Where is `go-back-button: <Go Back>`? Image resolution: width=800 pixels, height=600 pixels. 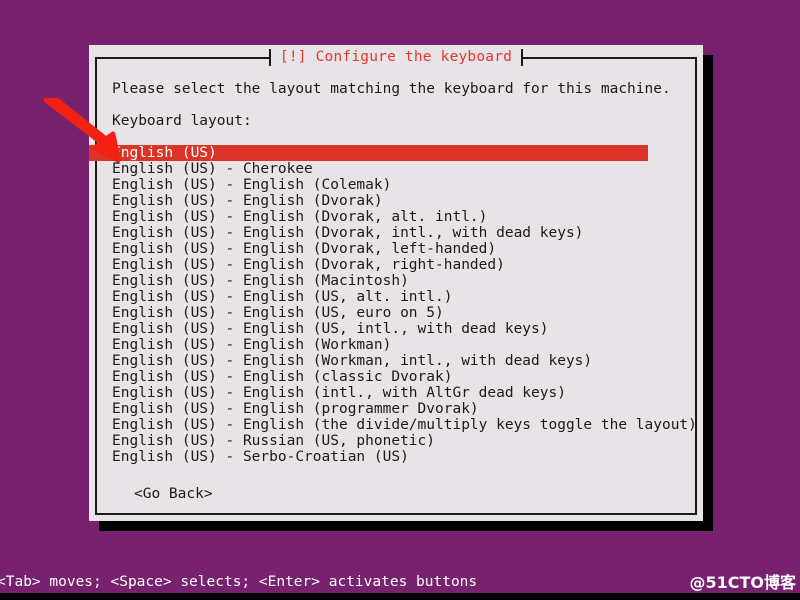 go-back-button: <Go Back> is located at coordinates (173, 494).